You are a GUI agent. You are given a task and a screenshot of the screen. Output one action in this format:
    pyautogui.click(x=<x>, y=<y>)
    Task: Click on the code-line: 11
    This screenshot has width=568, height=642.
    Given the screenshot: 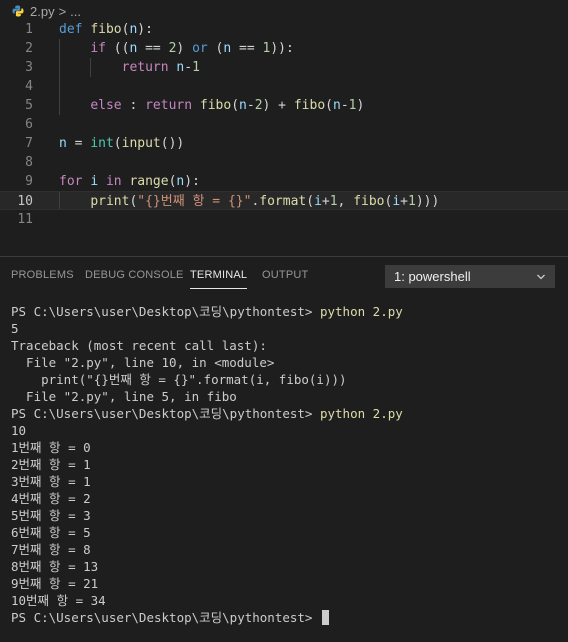 What is the action you would take?
    pyautogui.click(x=284, y=219)
    